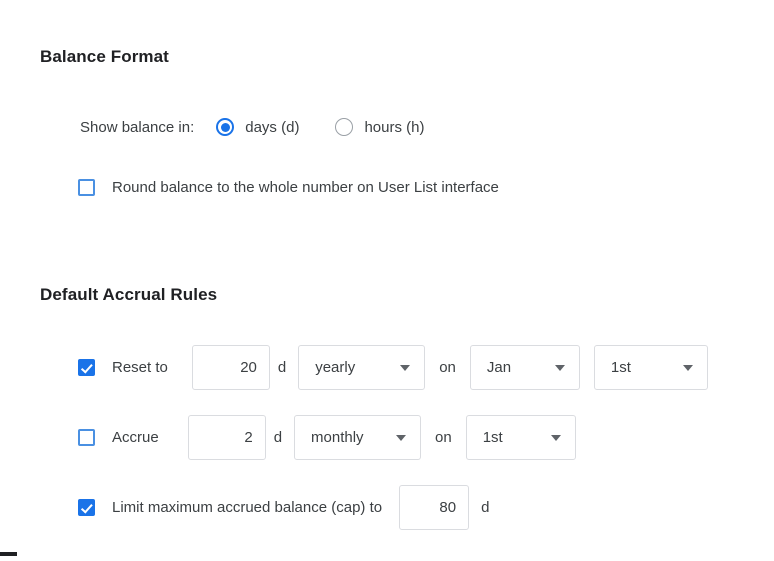 The image size is (774, 561). I want to click on reset-rule-label: Reset to, so click(140, 367).